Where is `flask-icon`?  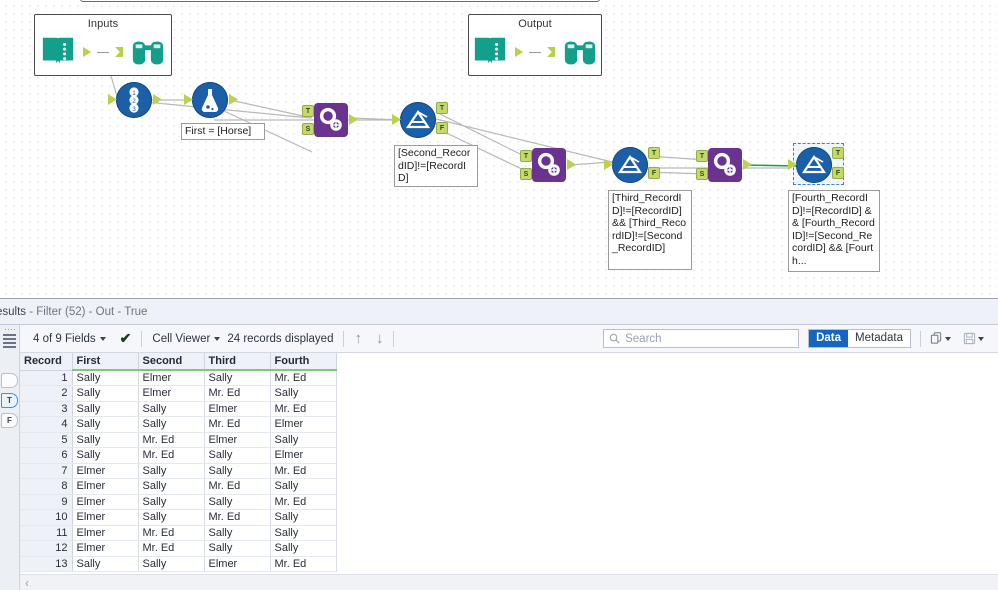 flask-icon is located at coordinates (210, 100).